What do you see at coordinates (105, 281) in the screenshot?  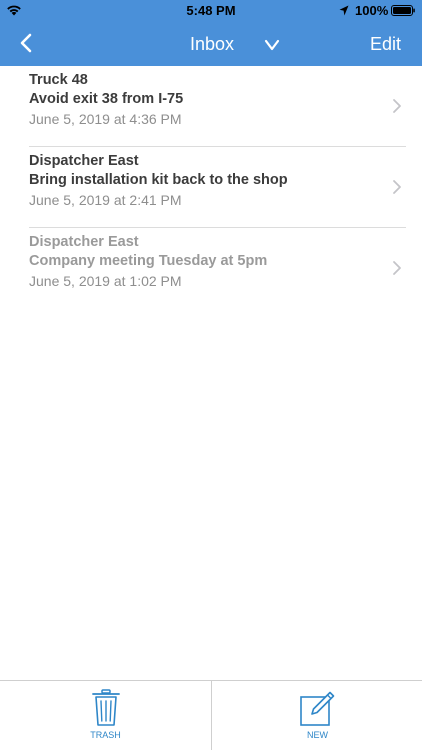 I see `message-date: June 5, 2019 at 1:02 PM` at bounding box center [105, 281].